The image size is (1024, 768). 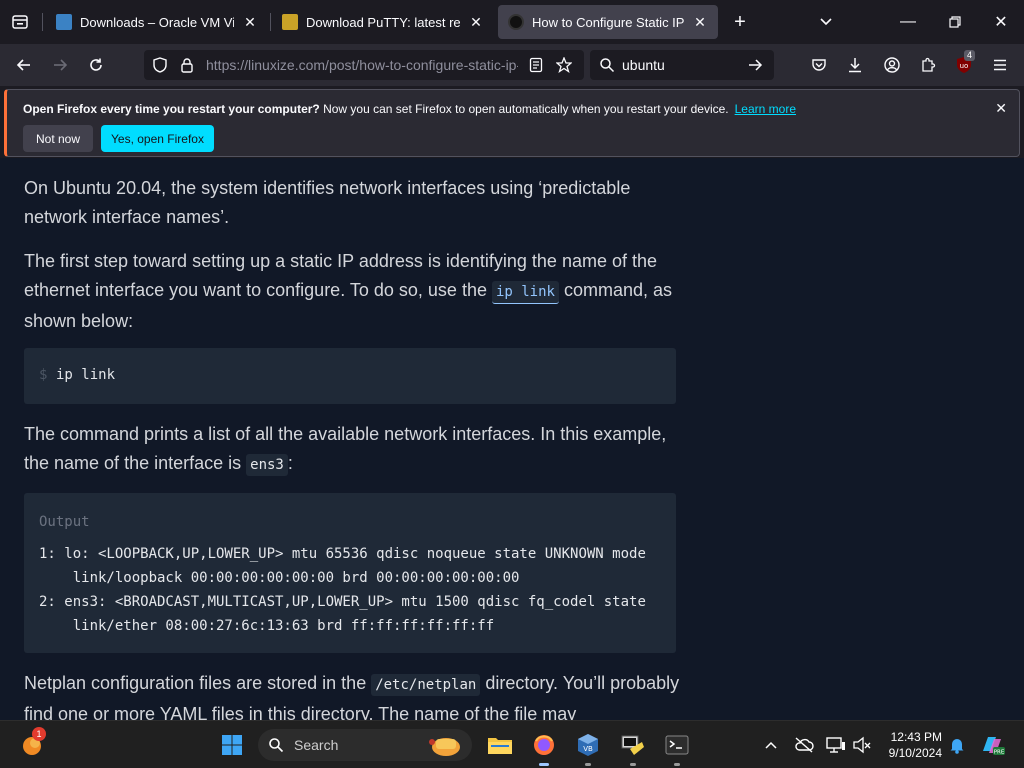 I want to click on back-button, so click(x=24, y=65).